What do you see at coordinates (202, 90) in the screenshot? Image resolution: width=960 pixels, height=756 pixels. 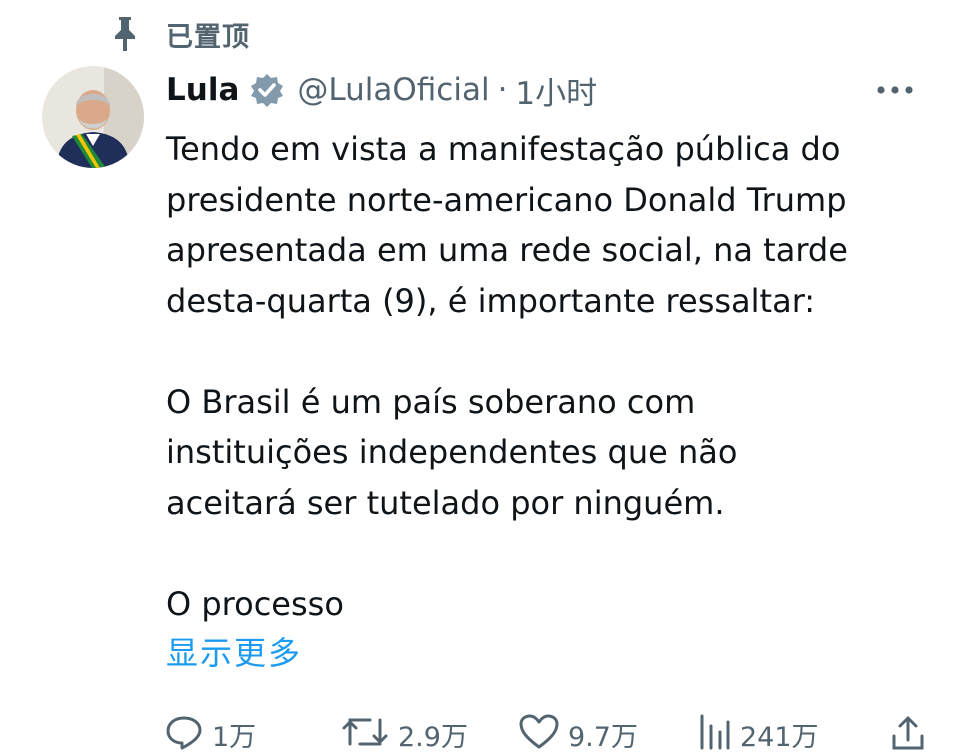 I see `display-name: Lula` at bounding box center [202, 90].